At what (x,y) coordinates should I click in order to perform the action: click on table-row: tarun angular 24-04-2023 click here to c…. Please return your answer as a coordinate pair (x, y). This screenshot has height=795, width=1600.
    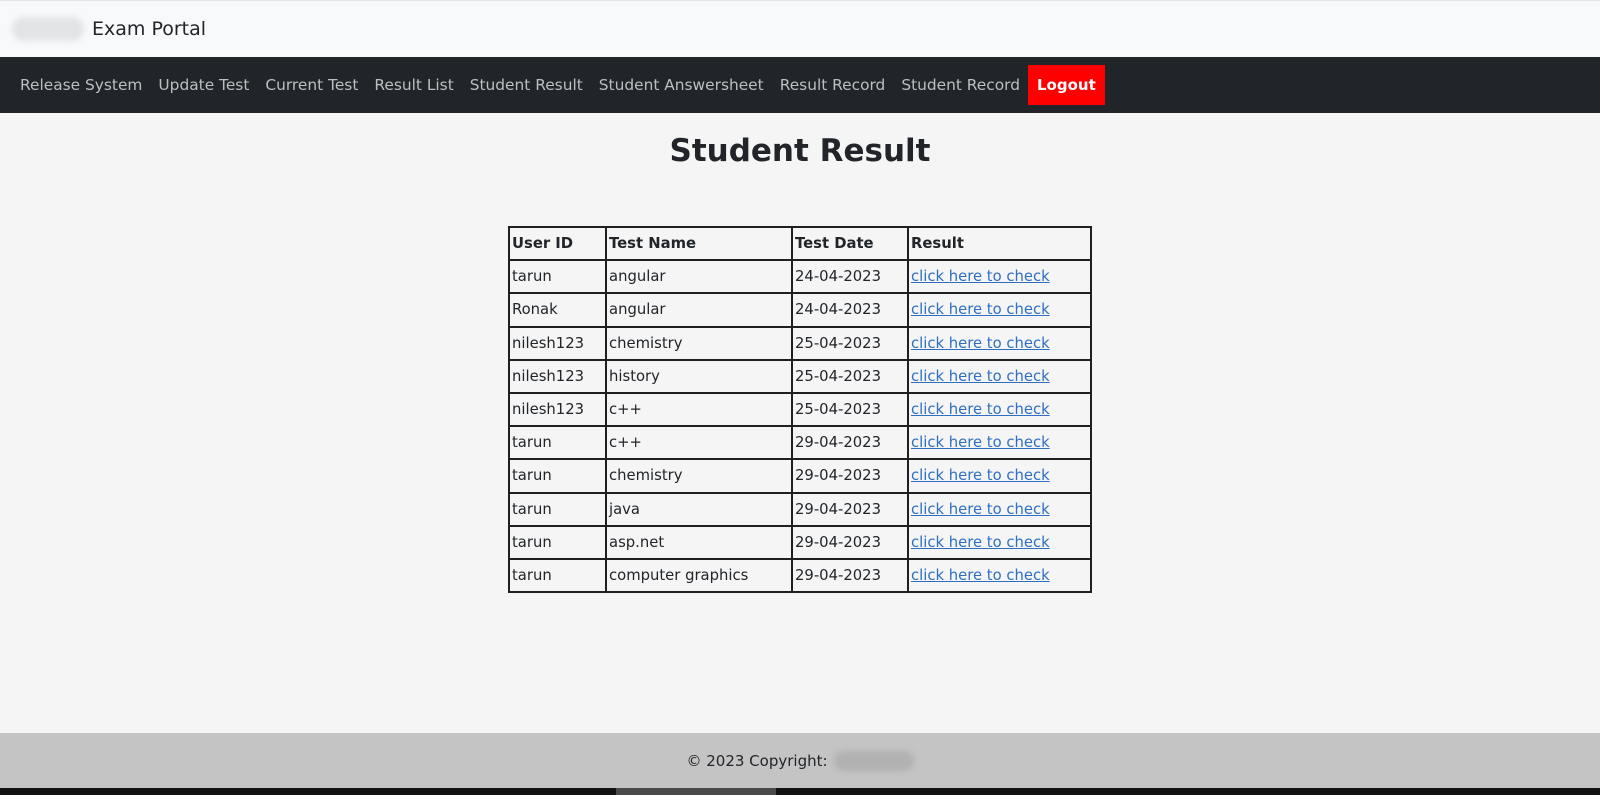
    Looking at the image, I should click on (800, 277).